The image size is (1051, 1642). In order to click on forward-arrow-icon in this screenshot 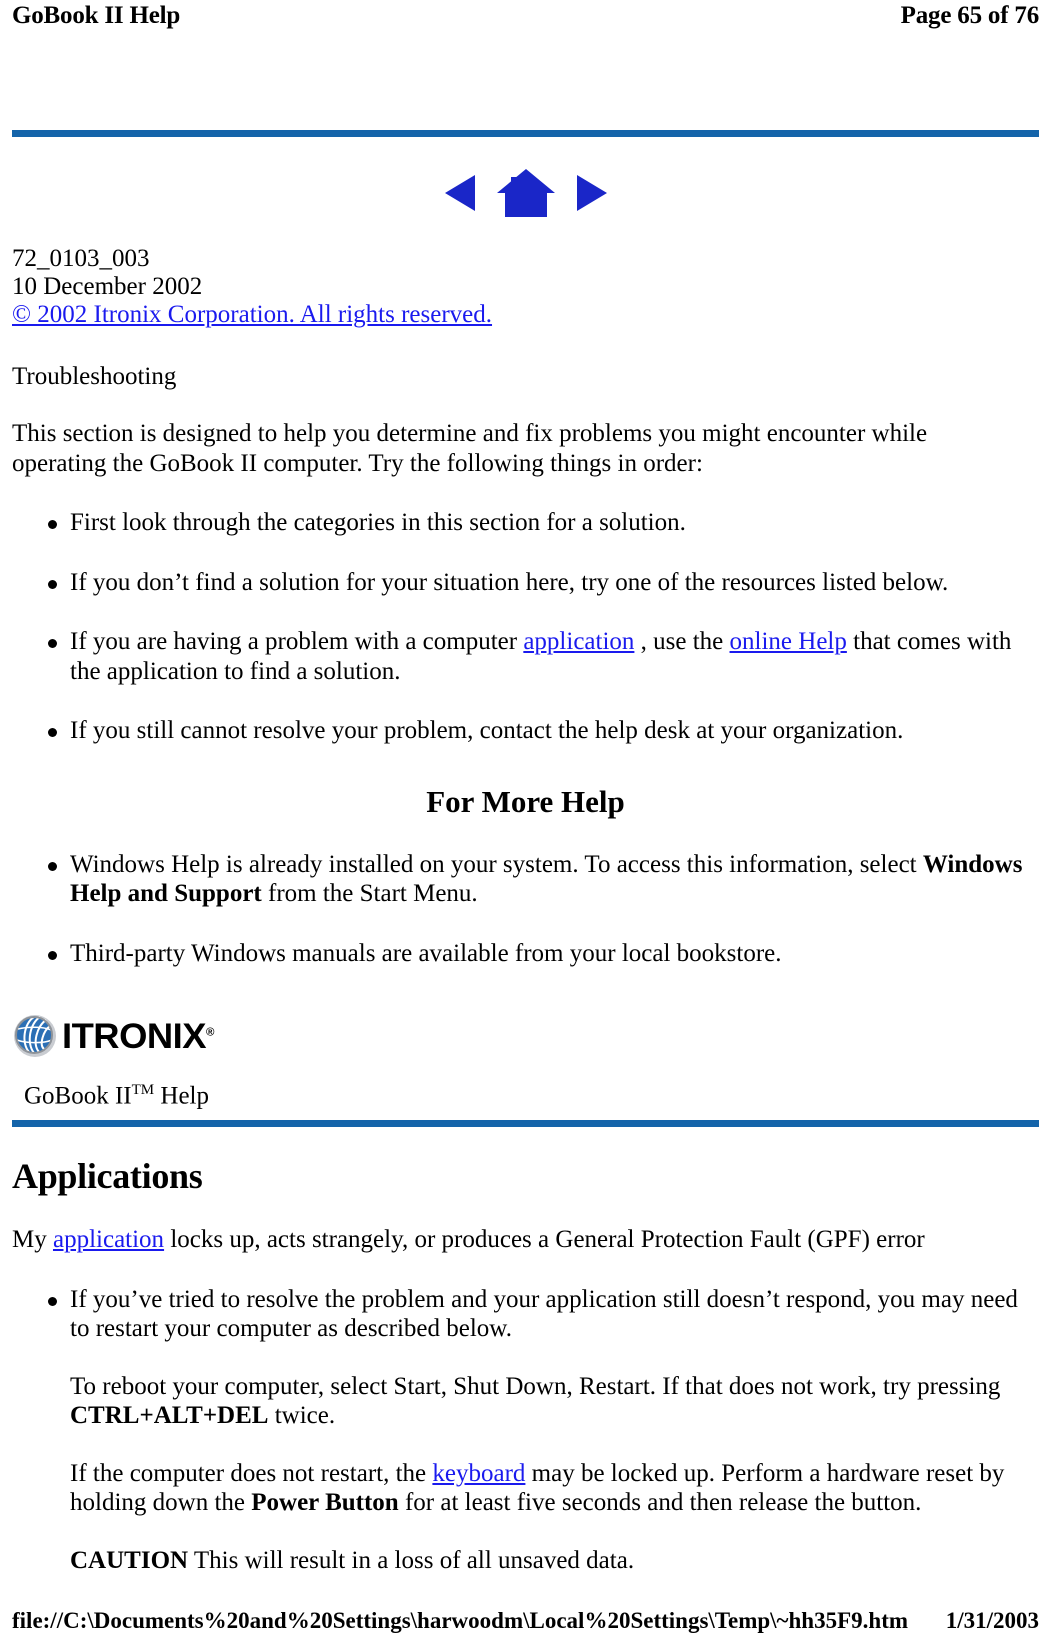, I will do `click(591, 193)`.